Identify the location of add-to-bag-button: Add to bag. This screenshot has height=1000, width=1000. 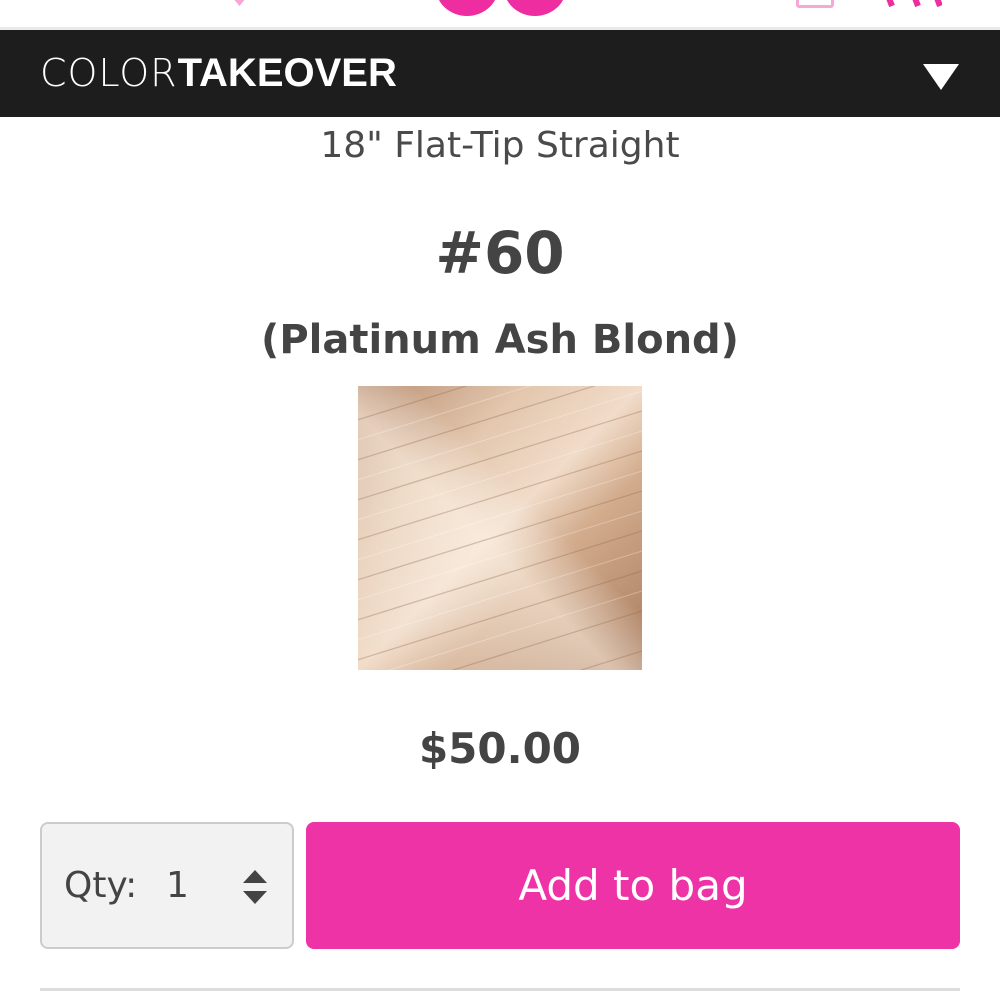
(633, 885).